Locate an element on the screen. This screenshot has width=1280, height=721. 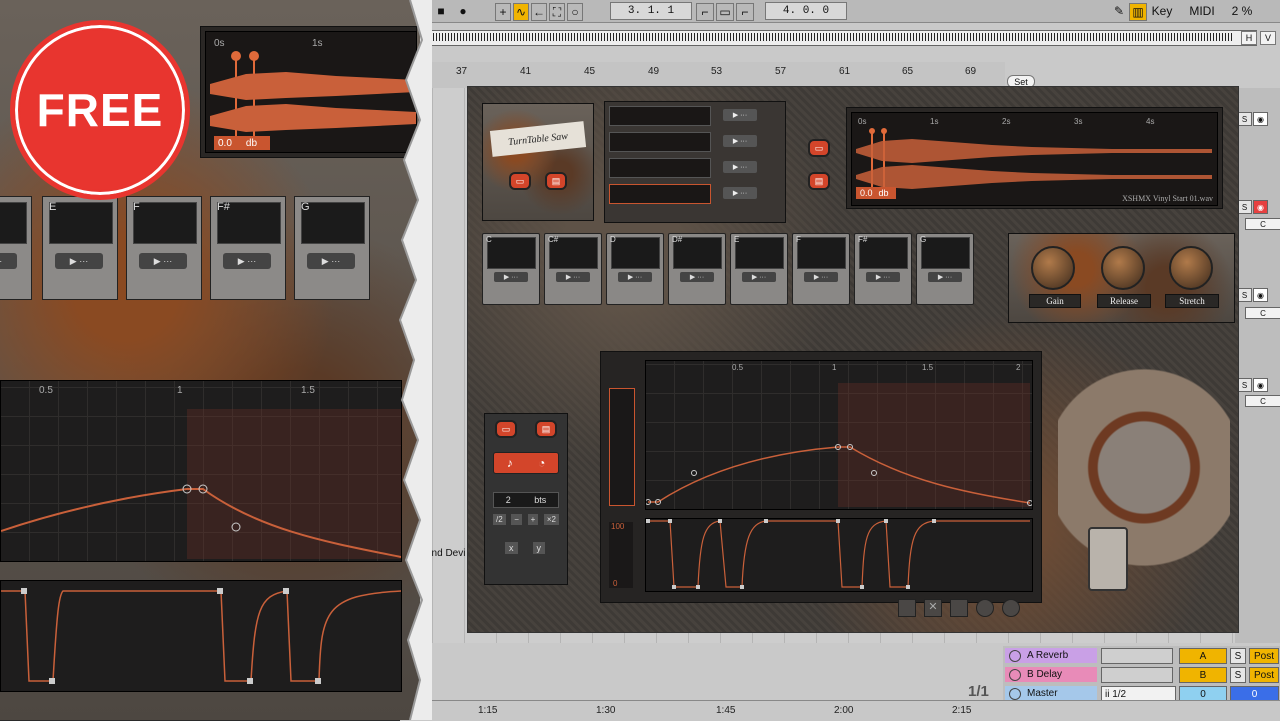
key-card-fsharp: F# ▶ ··· is located at coordinates (883, 269).